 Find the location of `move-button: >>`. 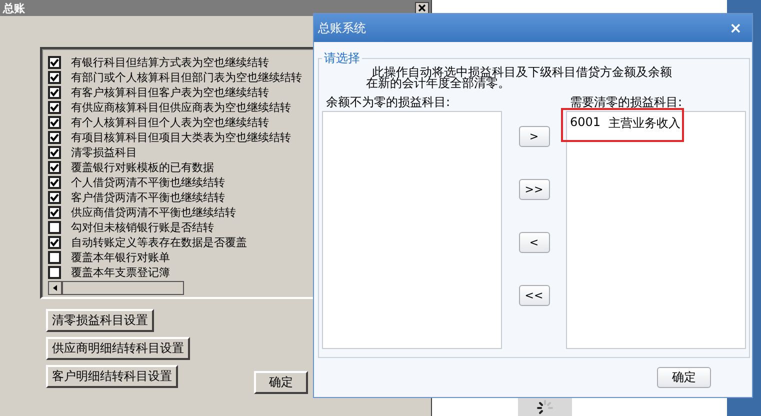

move-button: >> is located at coordinates (534, 189).